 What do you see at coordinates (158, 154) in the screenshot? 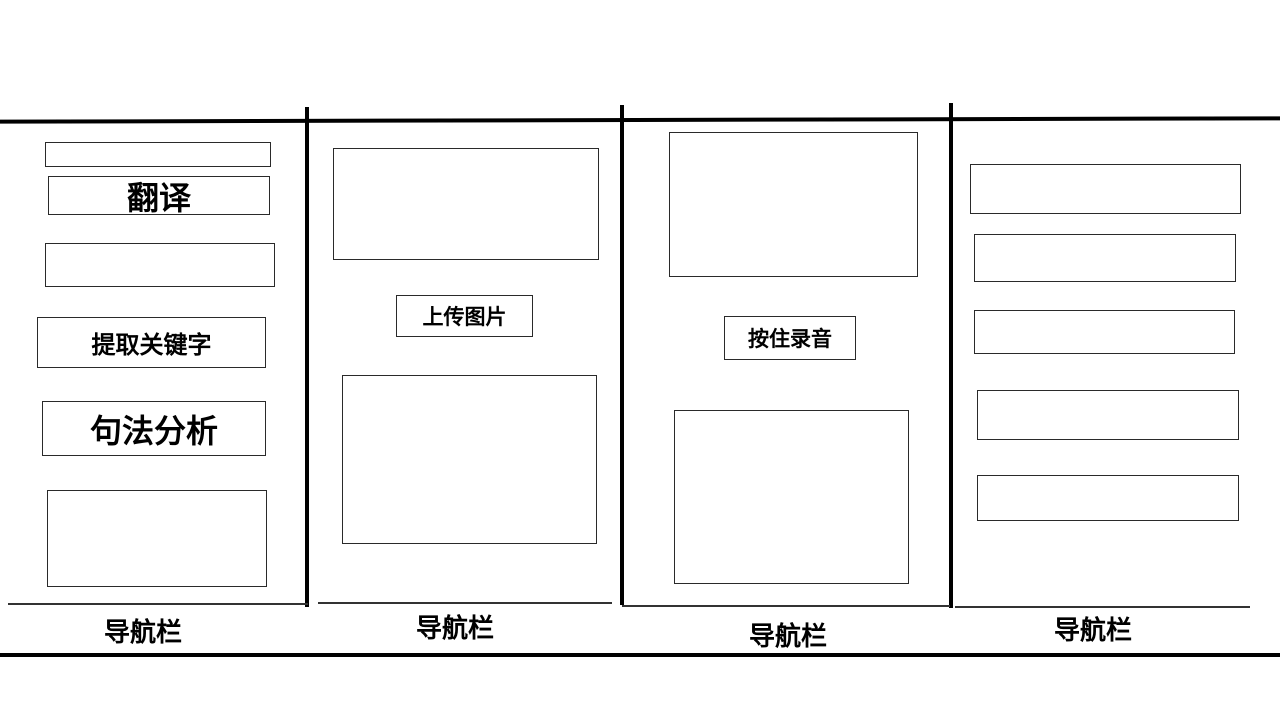
I see `input-box` at bounding box center [158, 154].